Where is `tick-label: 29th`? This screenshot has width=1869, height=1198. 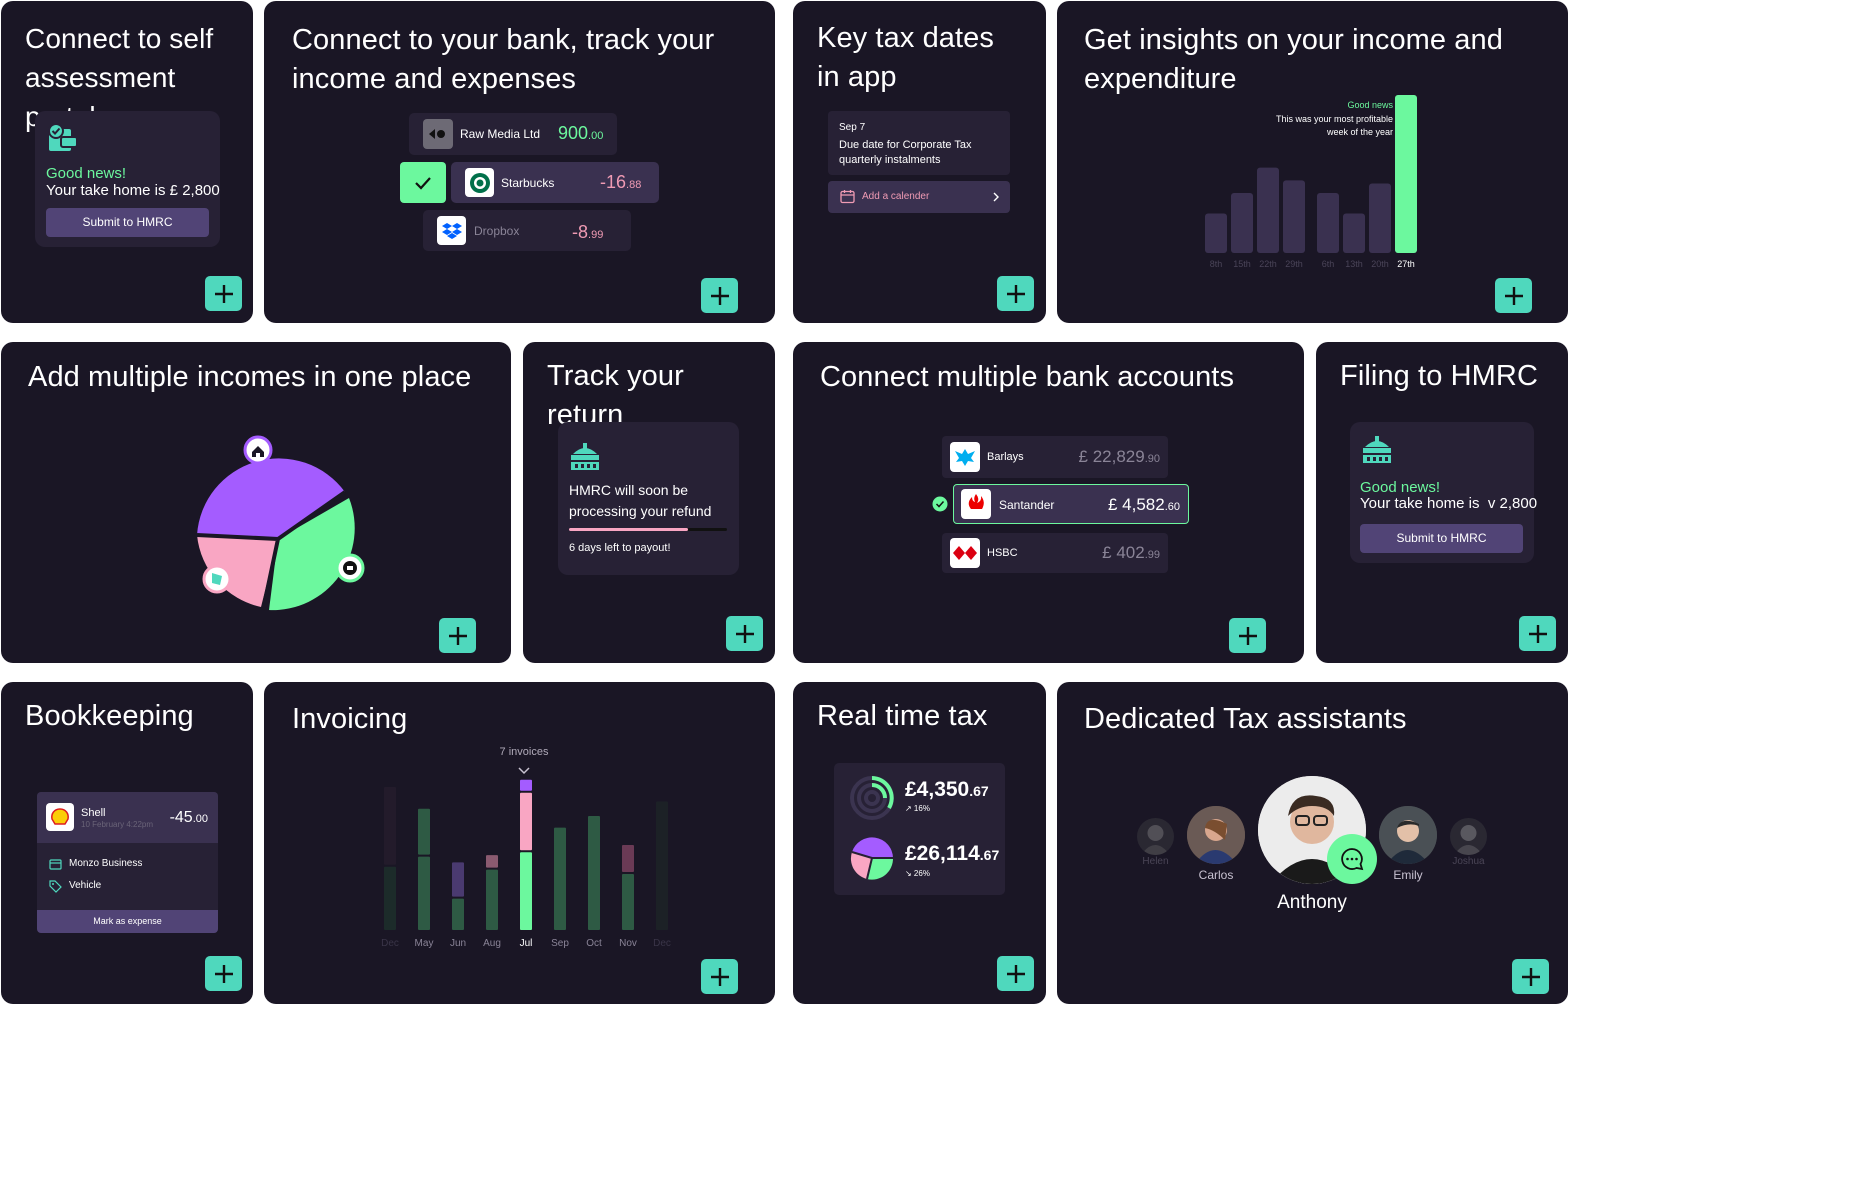
tick-label: 29th is located at coordinates (1294, 264).